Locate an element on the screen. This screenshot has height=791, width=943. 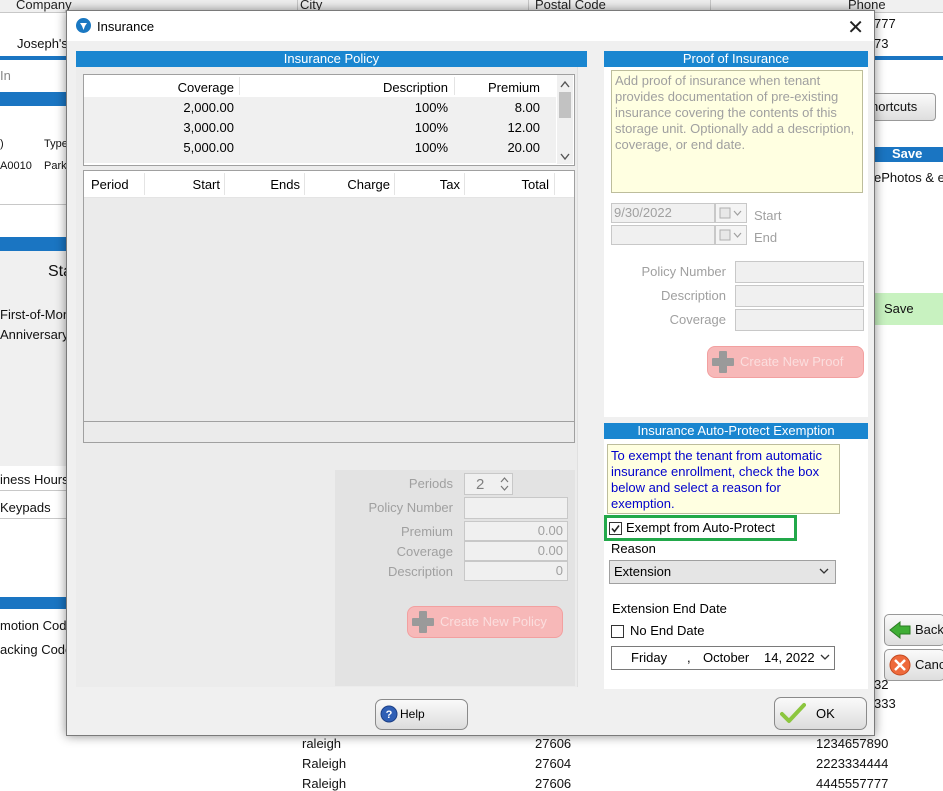
coverage-column-header: Coverage is located at coordinates (159, 87).